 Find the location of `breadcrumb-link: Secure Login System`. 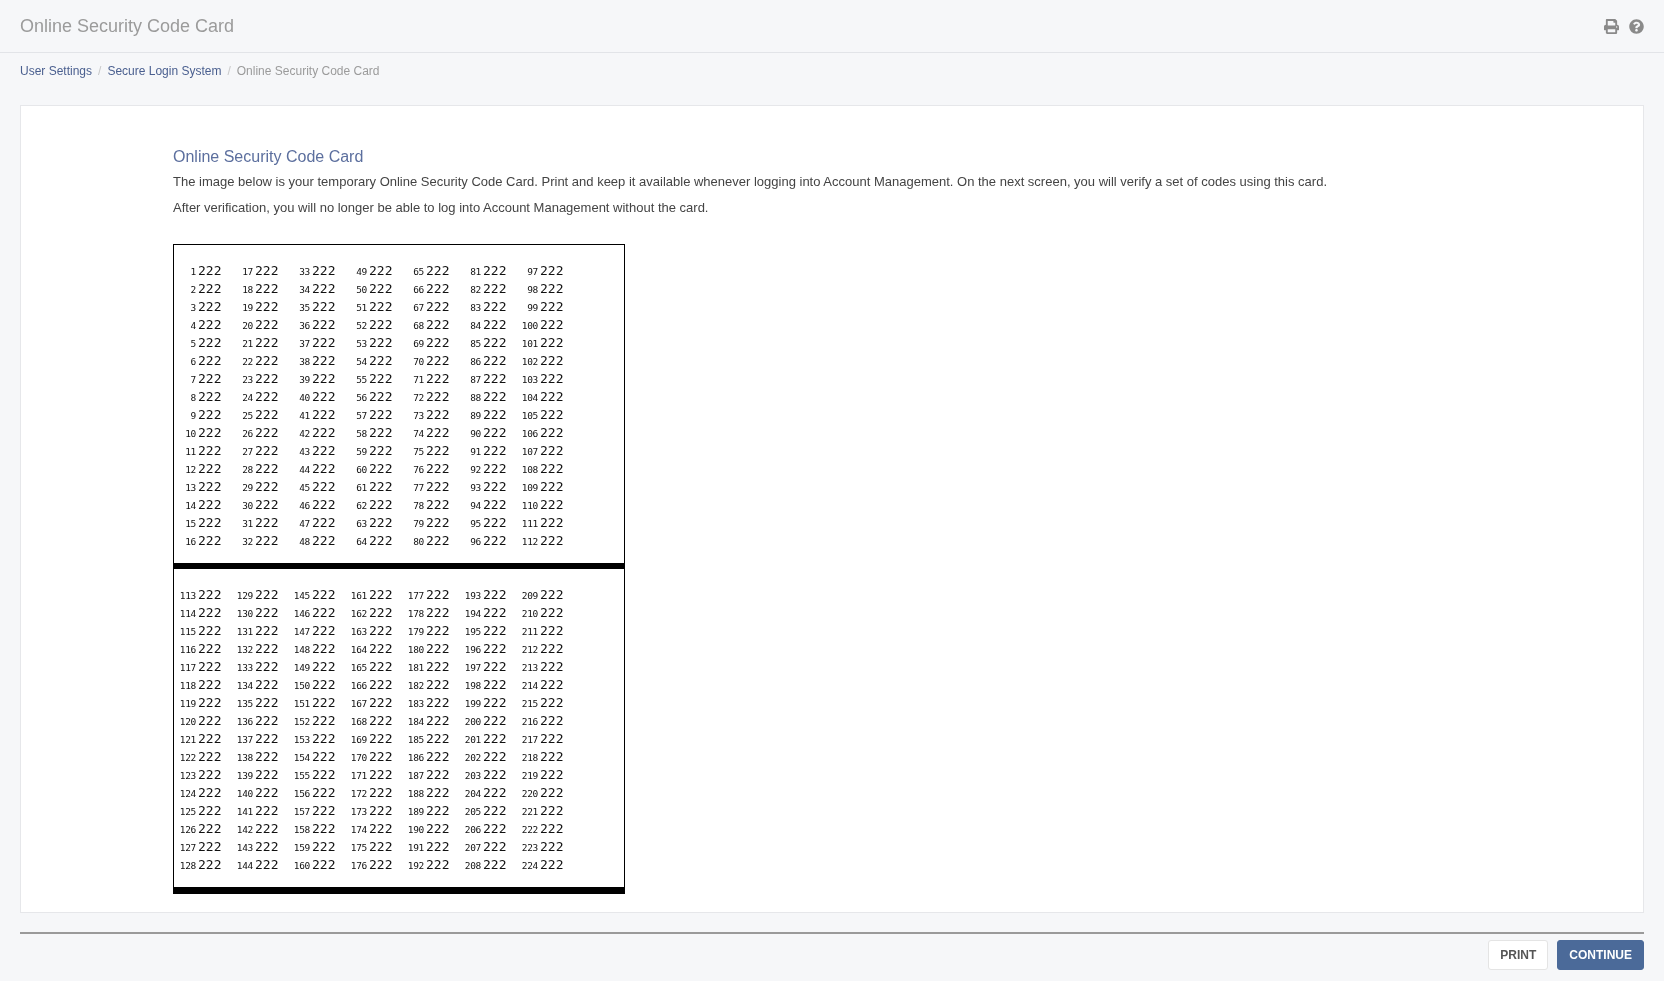

breadcrumb-link: Secure Login System is located at coordinates (164, 71).